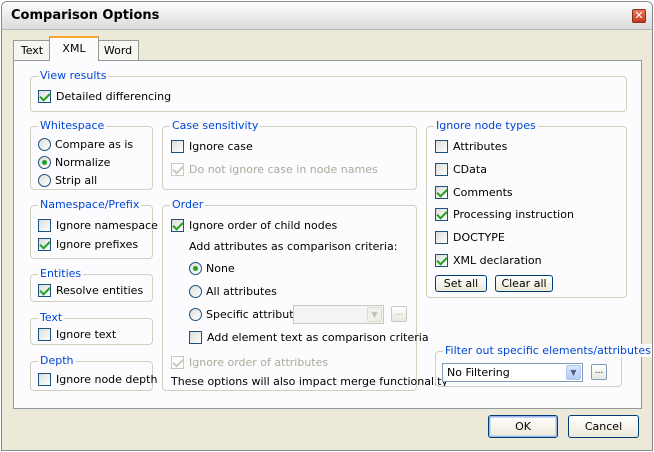 This screenshot has width=654, height=452. Describe the element at coordinates (338, 314) in the screenshot. I see `specific-attributes-select: ▼` at that location.